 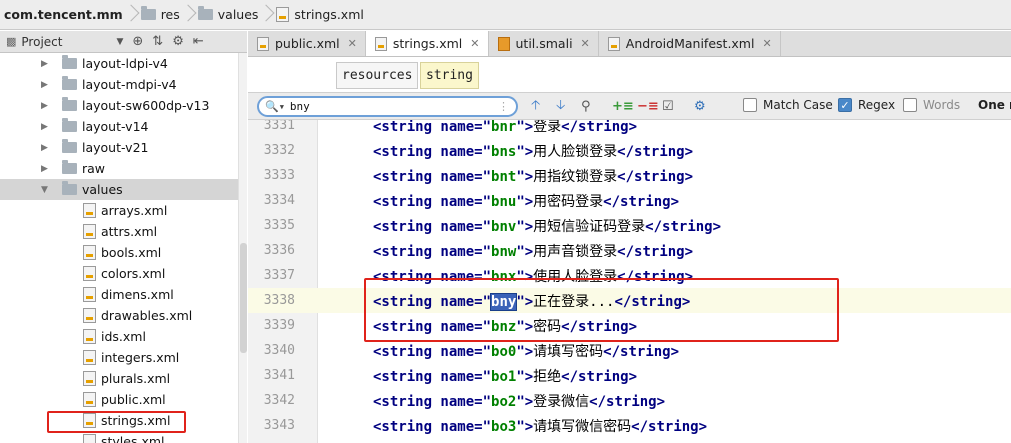 What do you see at coordinates (119, 399) in the screenshot?
I see `tree-item-public-xml: public.xml` at bounding box center [119, 399].